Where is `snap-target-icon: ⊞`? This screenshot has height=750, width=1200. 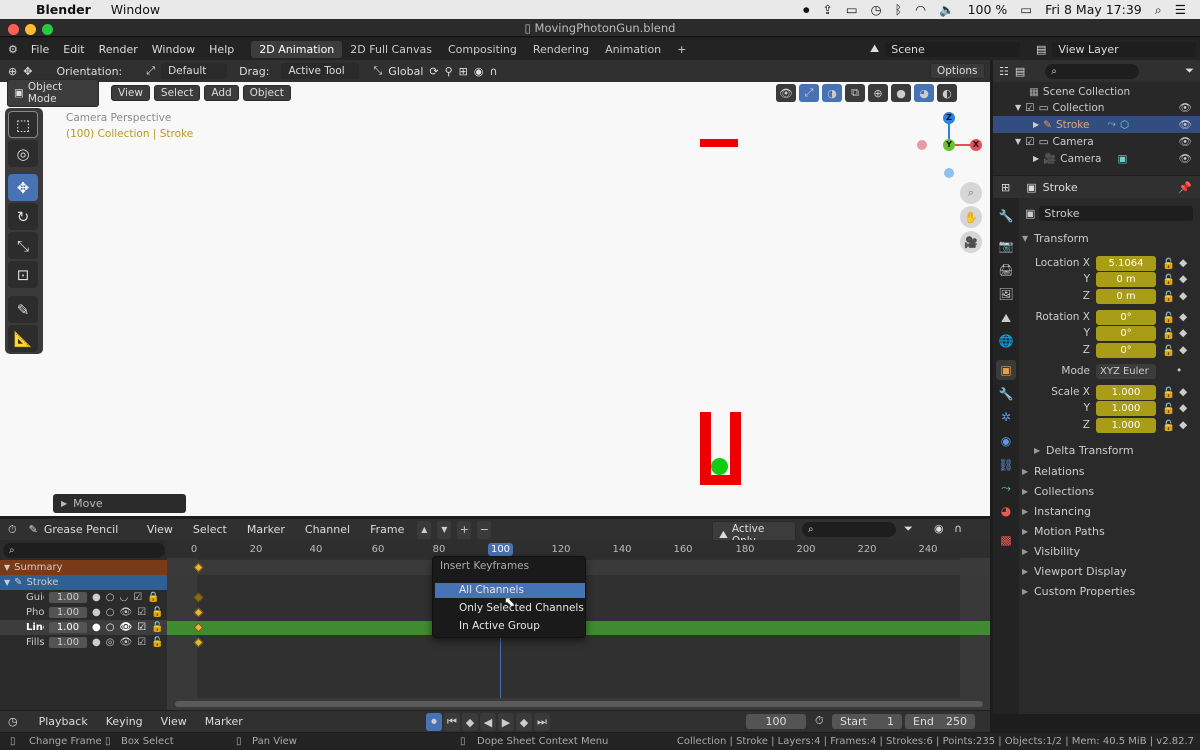
snap-target-icon: ⊞ is located at coordinates (463, 71).